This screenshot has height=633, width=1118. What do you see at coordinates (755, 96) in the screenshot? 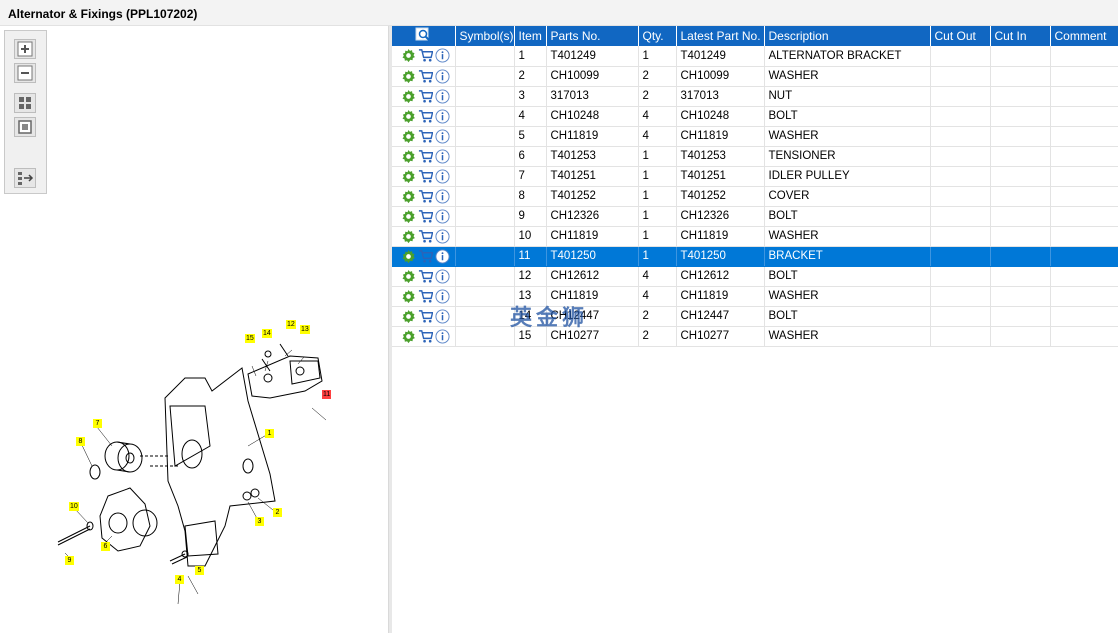
I see `table-row-3: 3 317013 2 317013 NUT` at bounding box center [755, 96].